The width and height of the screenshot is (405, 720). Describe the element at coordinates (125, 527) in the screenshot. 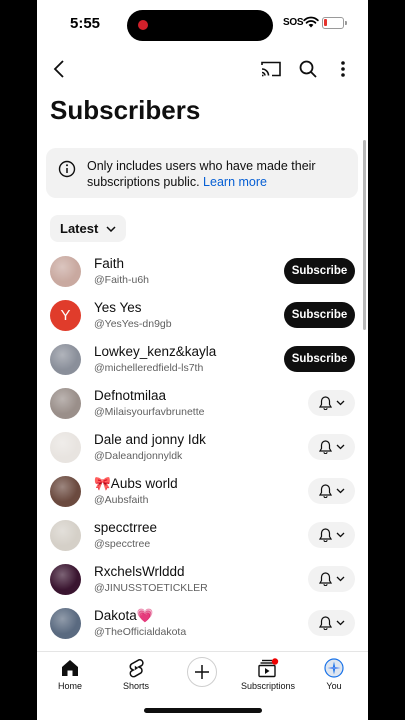

I see `subscriber-name: specctrree` at that location.